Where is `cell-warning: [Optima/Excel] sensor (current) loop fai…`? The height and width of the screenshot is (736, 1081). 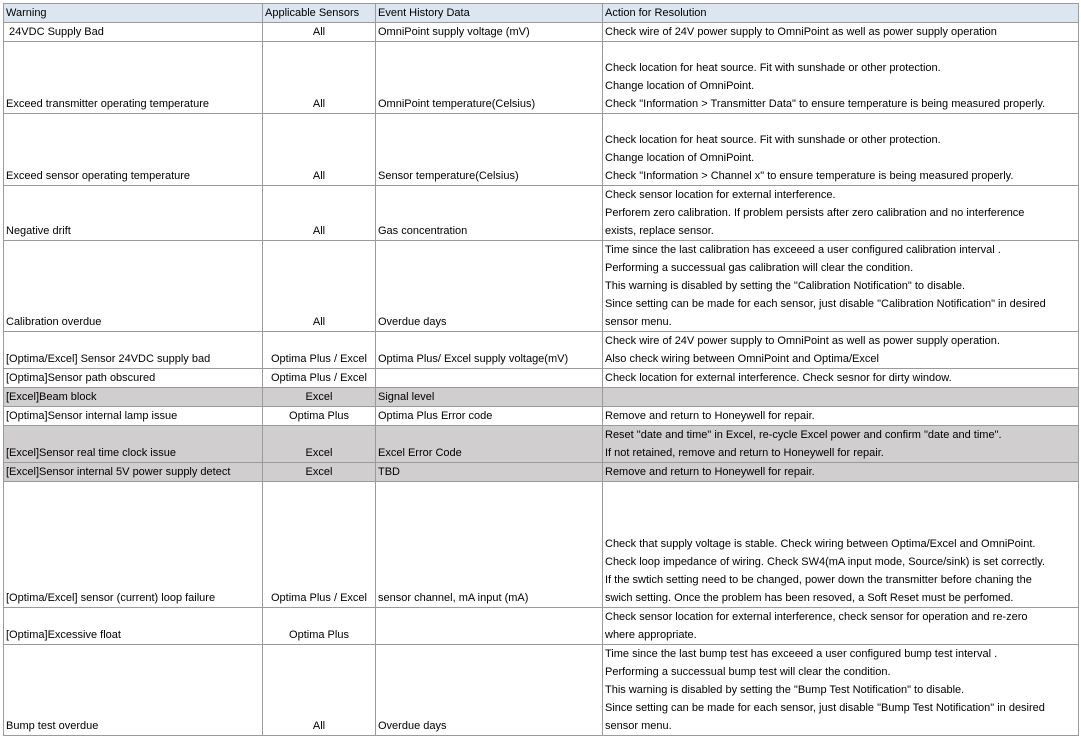
cell-warning: [Optima/Excel] sensor (current) loop fai… is located at coordinates (133, 544).